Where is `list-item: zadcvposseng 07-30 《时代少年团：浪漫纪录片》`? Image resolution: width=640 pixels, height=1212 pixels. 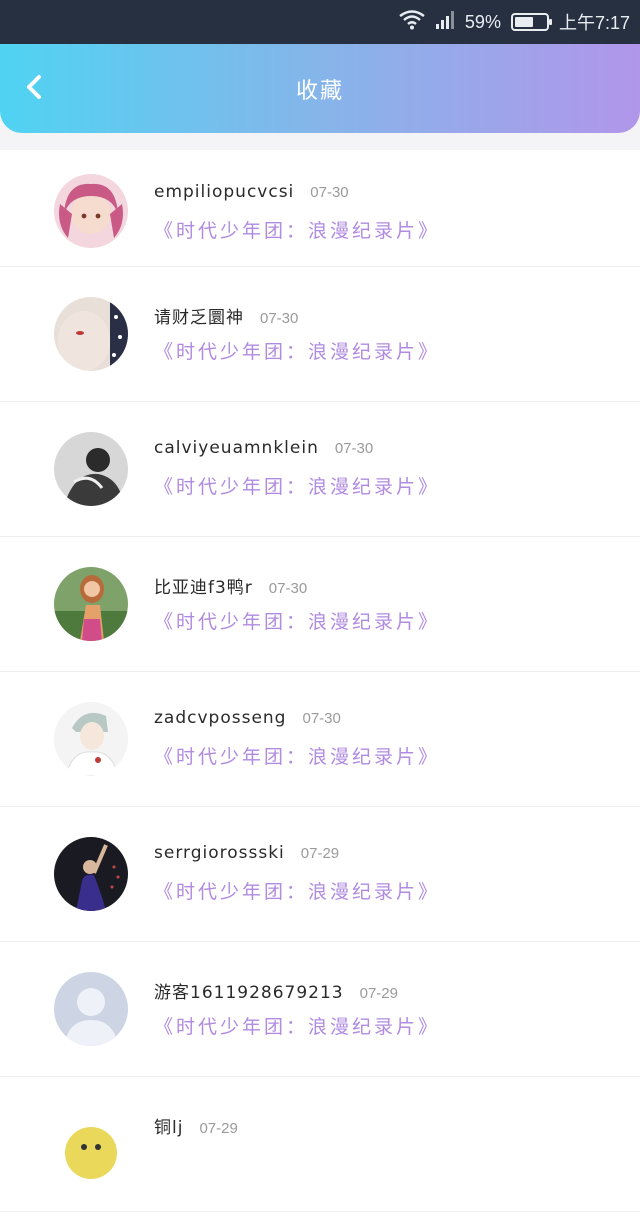 list-item: zadcvposseng 07-30 《时代少年团：浪漫纪录片》 is located at coordinates (320, 739).